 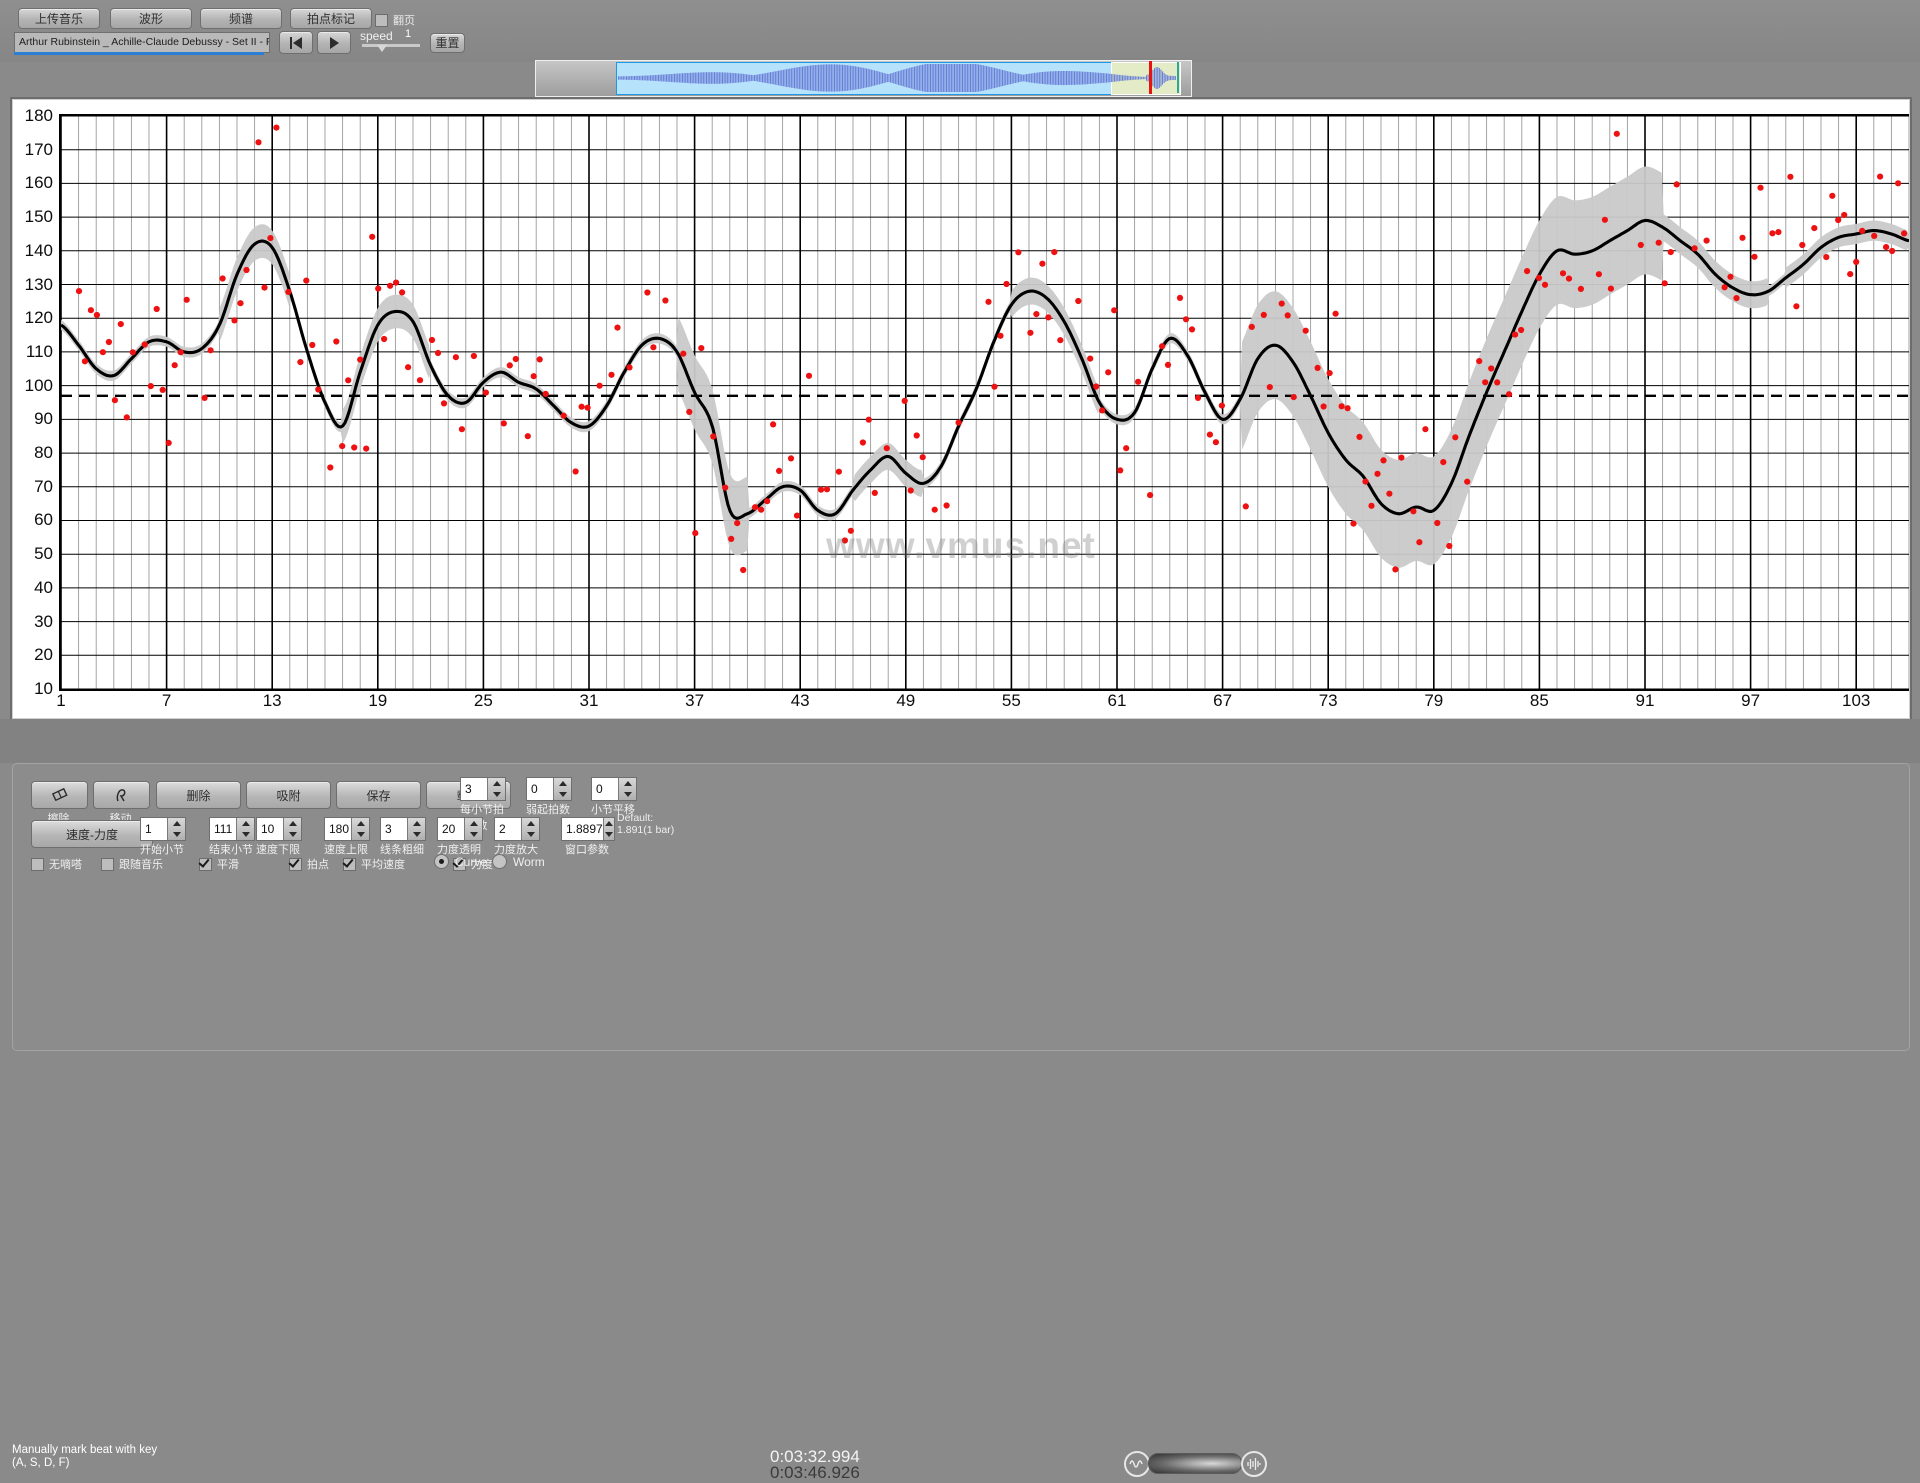 I want to click on x-tick-13: 13, so click(x=272, y=700).